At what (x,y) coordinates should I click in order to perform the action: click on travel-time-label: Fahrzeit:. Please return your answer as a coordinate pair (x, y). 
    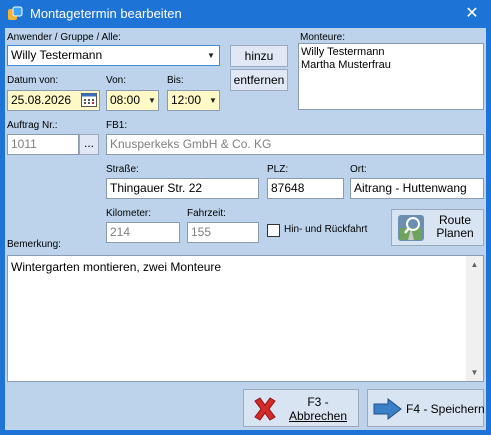
    Looking at the image, I should click on (206, 213).